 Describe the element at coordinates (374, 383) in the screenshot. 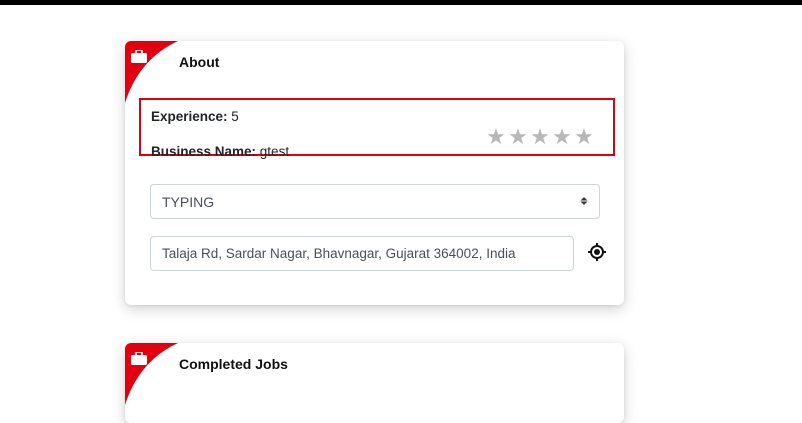

I see `completed-jobs-card: Completed Jobs` at that location.